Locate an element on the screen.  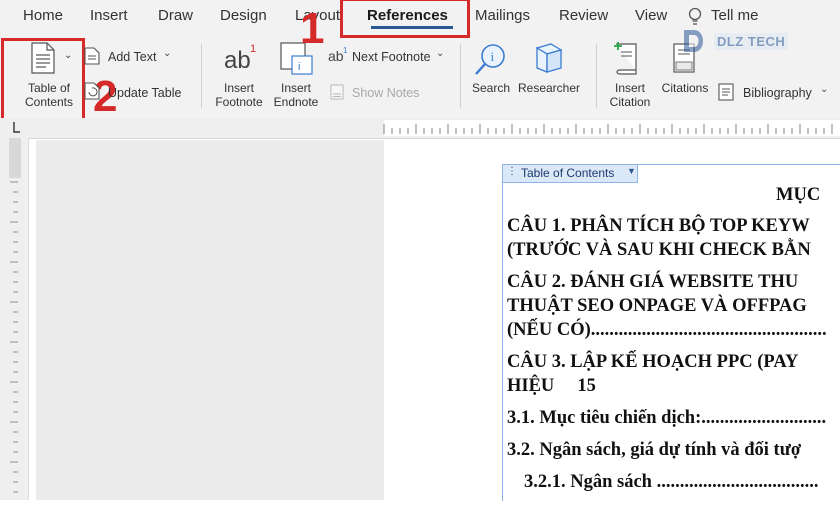
next-footnote-button: Next Footnote is located at coordinates (391, 57).